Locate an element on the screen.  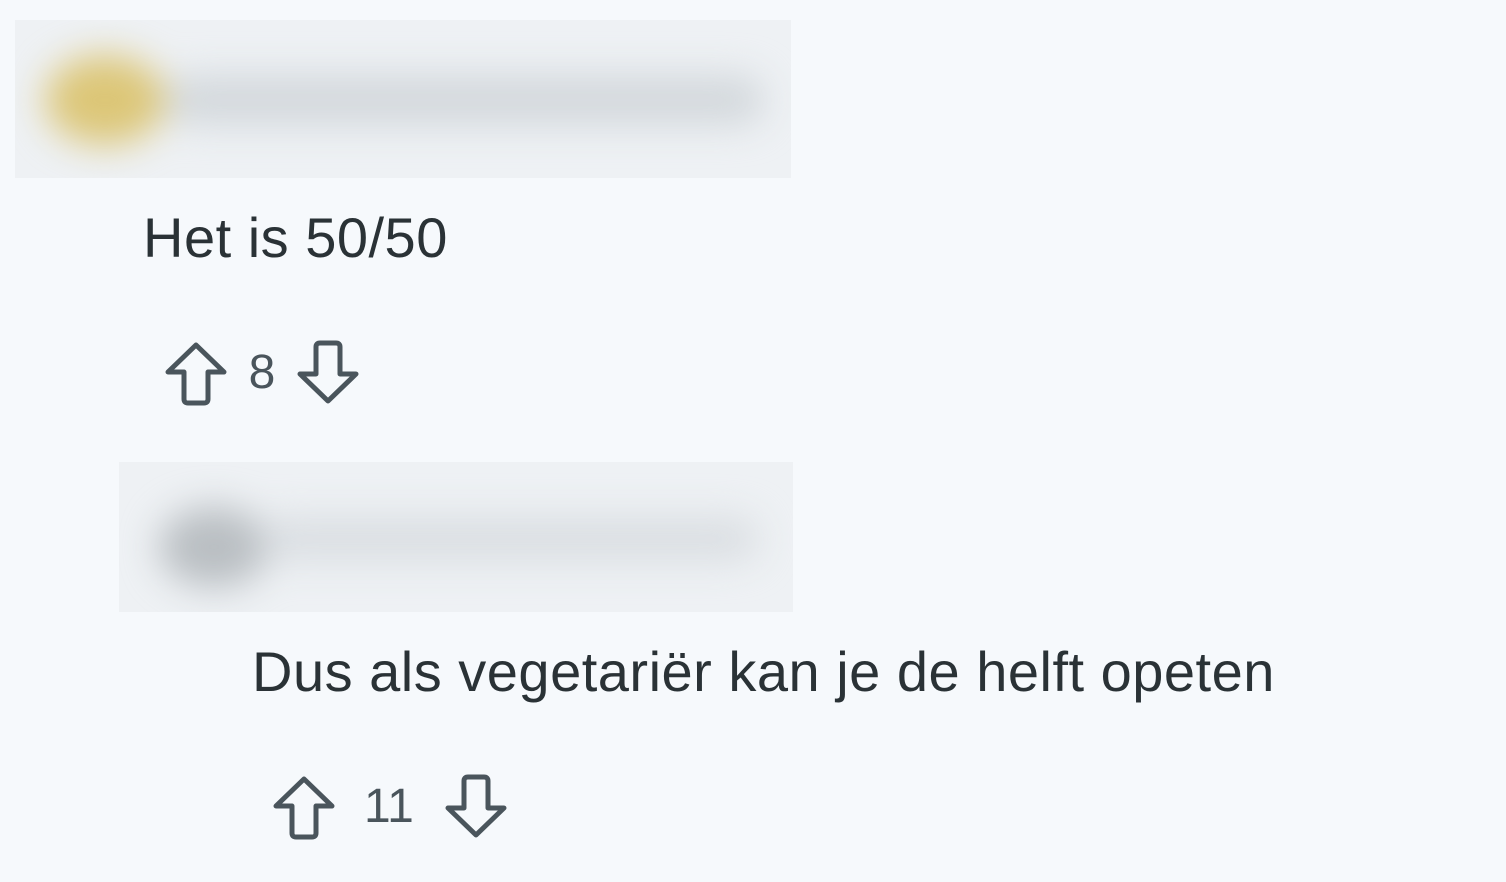
vote-score: 11 is located at coordinates (389, 806).